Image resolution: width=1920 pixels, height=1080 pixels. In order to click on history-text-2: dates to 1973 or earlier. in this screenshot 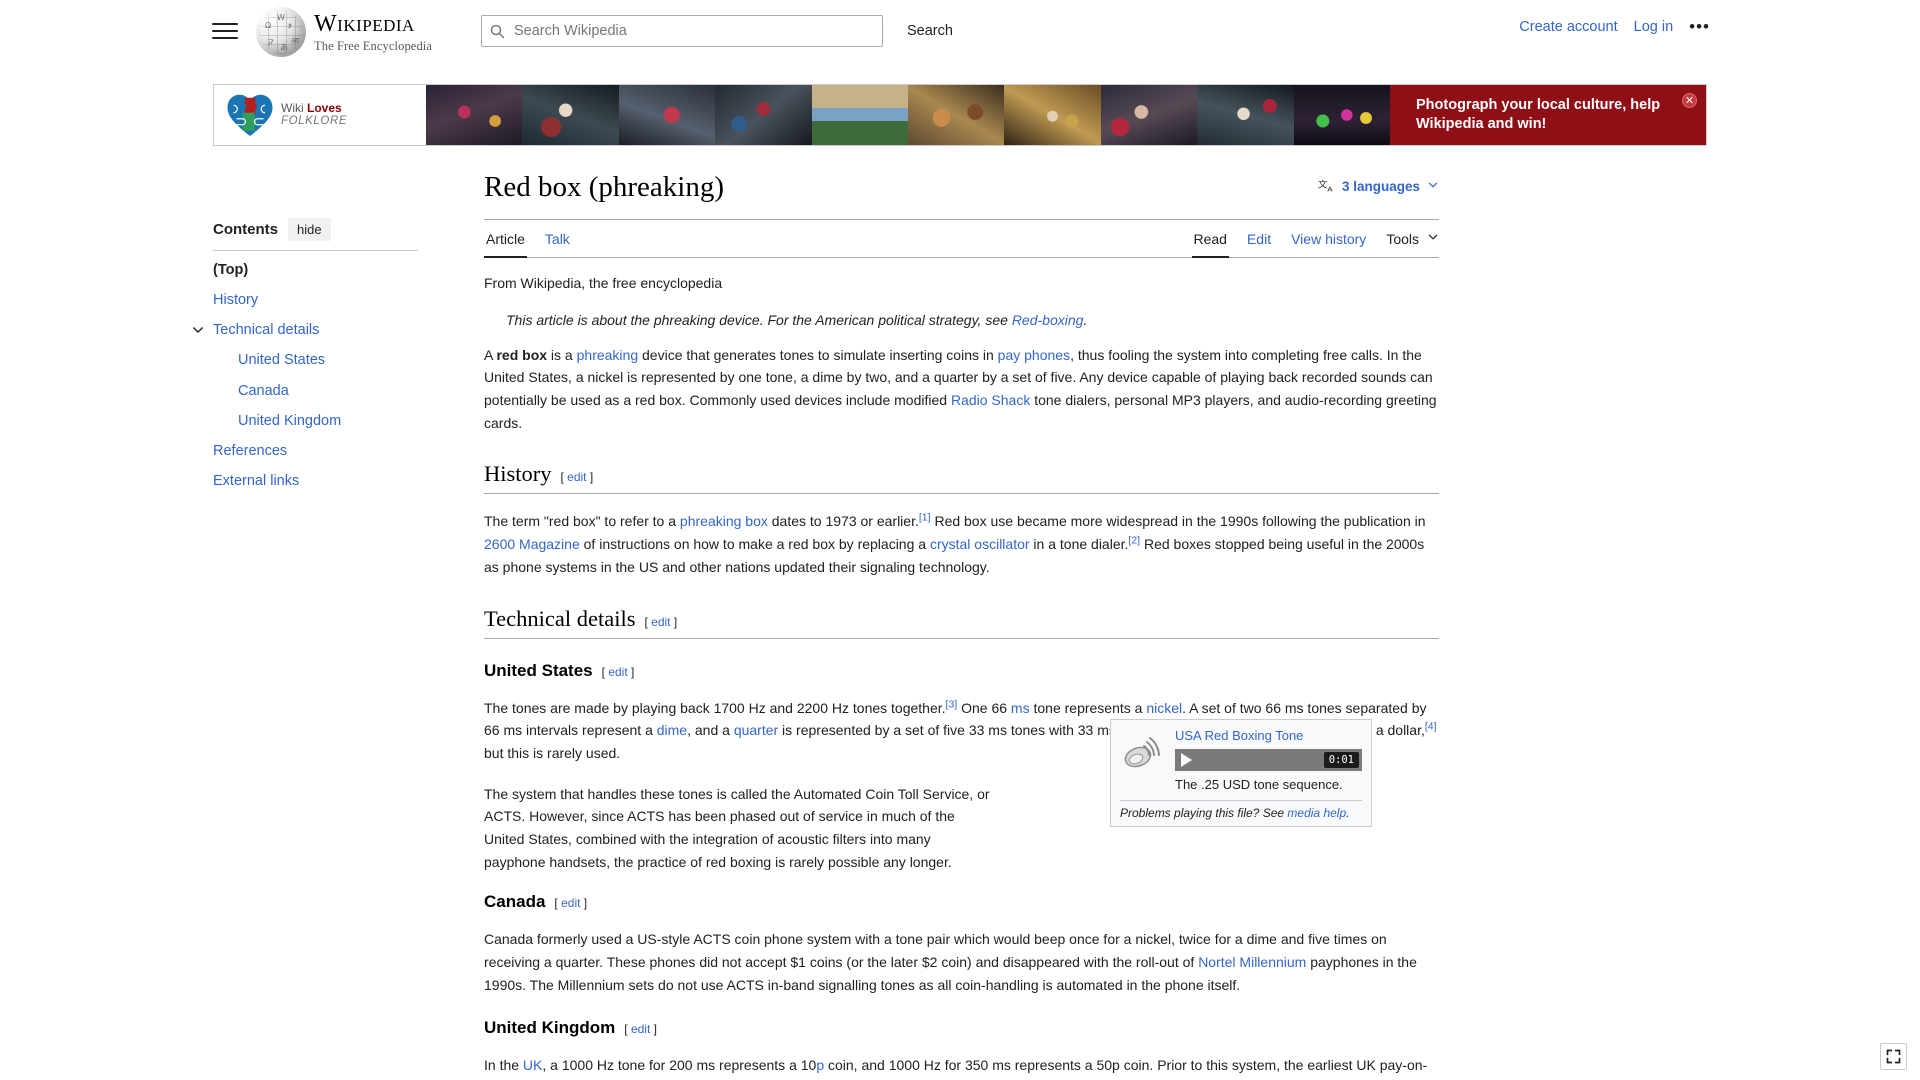, I will do `click(843, 521)`.